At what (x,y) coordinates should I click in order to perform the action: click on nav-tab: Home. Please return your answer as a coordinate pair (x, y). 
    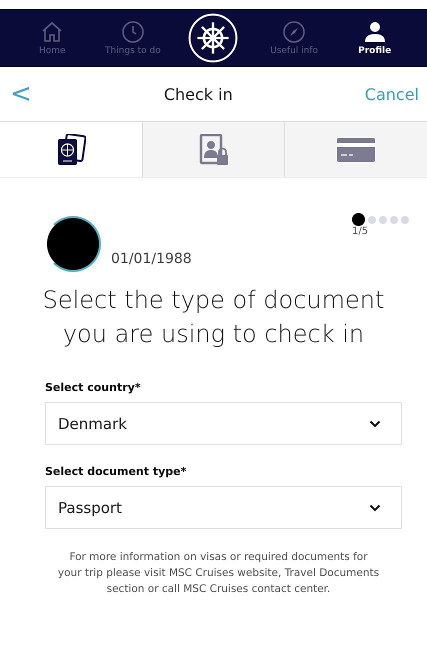
    Looking at the image, I should click on (52, 38).